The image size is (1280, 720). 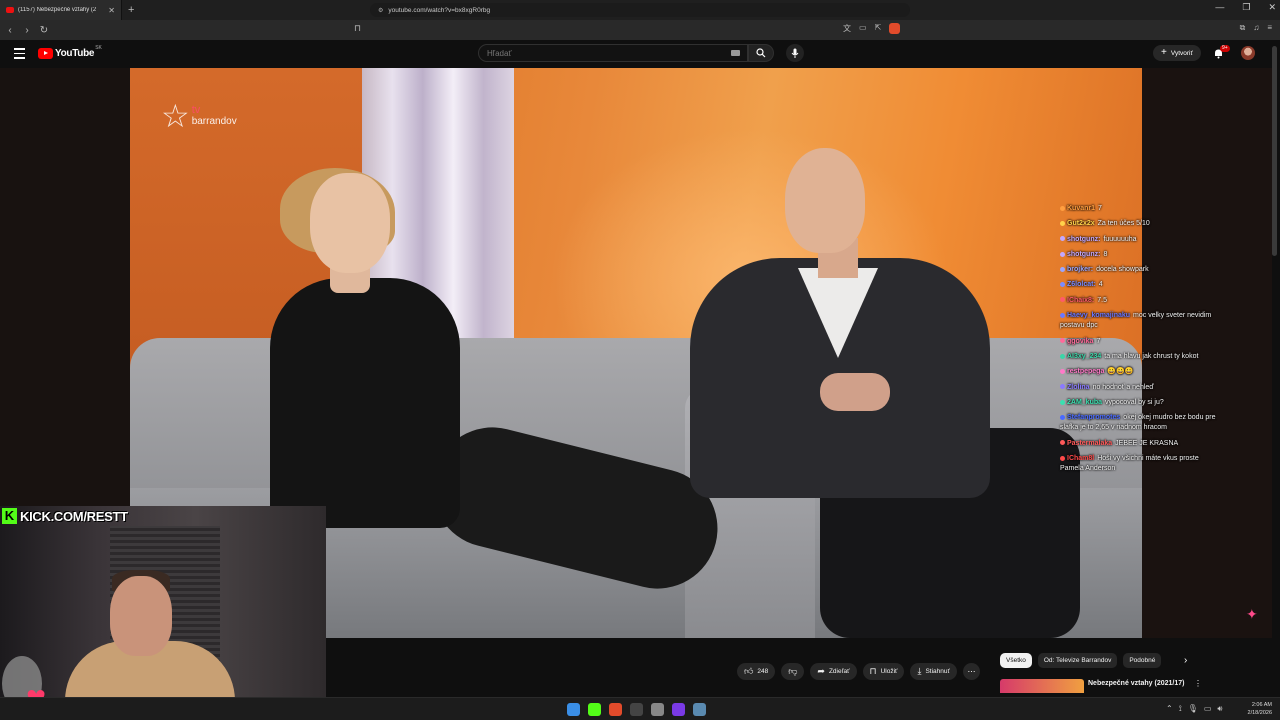 What do you see at coordinates (196, 110) in the screenshot?
I see `watermark-tv: tv` at bounding box center [196, 110].